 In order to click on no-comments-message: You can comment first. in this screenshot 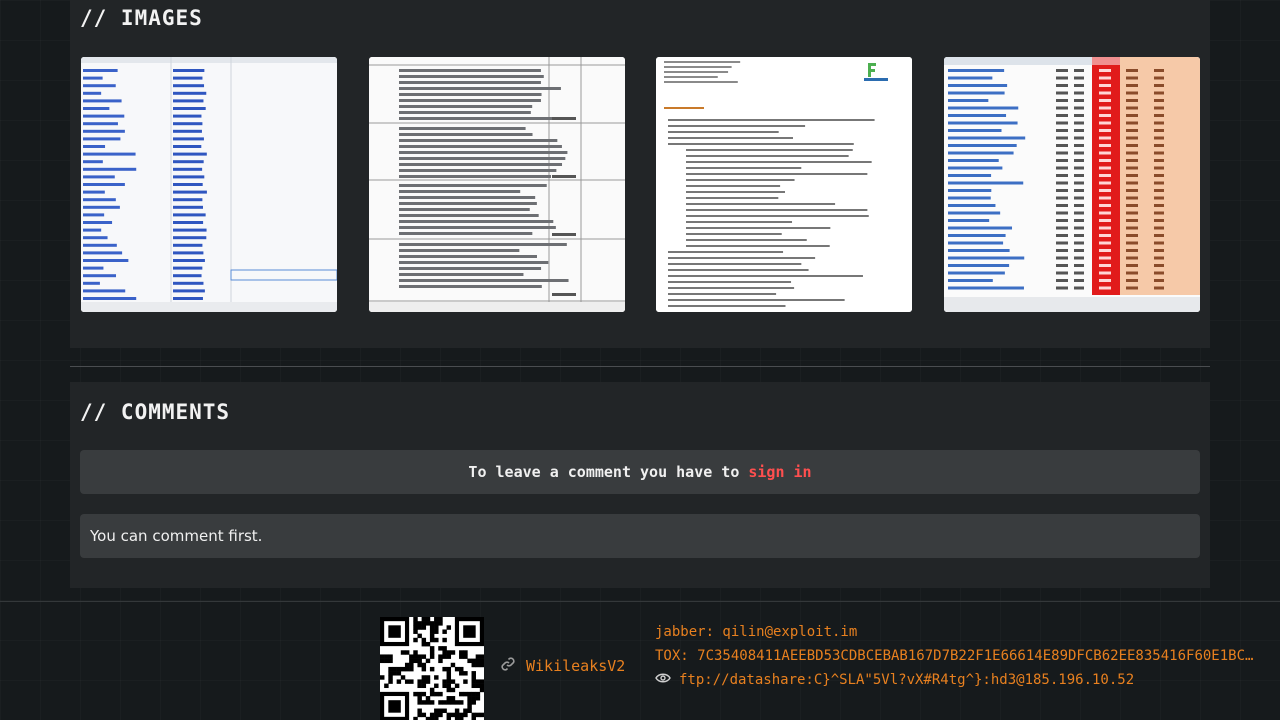, I will do `click(640, 536)`.